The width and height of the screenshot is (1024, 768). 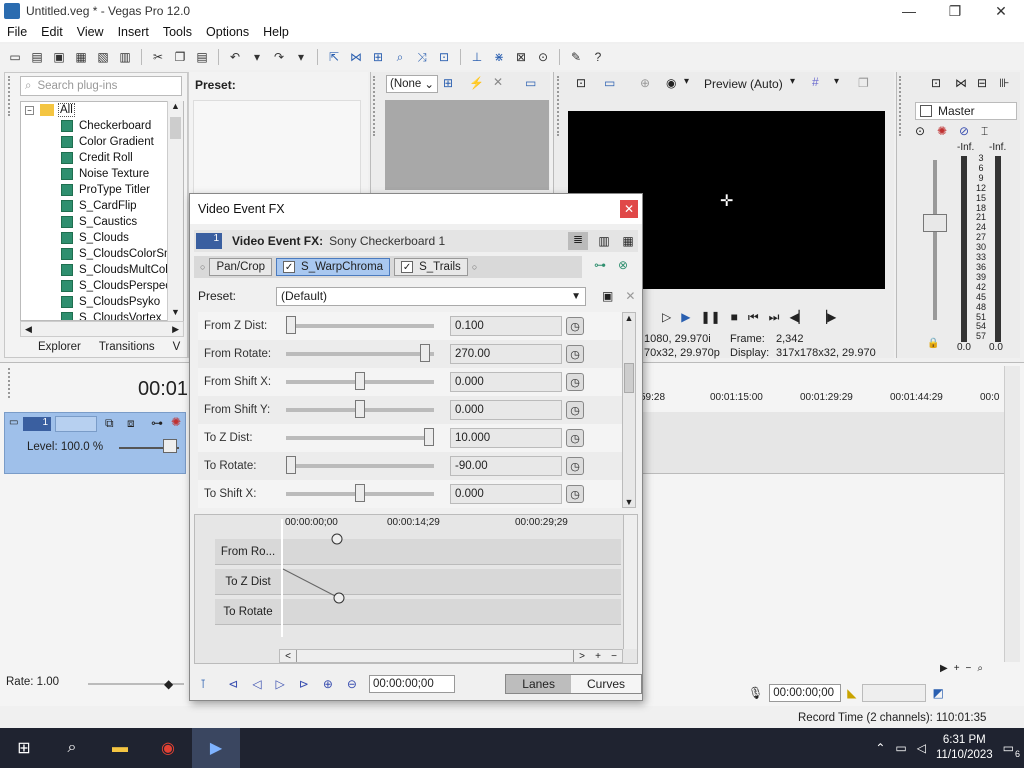 What do you see at coordinates (1004, 83) in the screenshot?
I see `mixer-options-icon: ⊪` at bounding box center [1004, 83].